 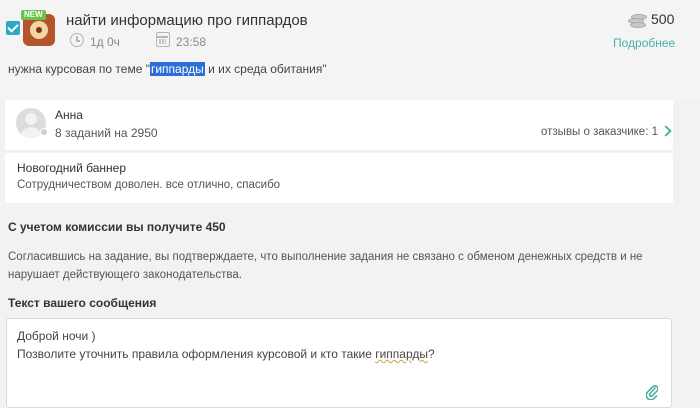 I want to click on description-text-after: и их среда обитания", so click(x=265, y=69).